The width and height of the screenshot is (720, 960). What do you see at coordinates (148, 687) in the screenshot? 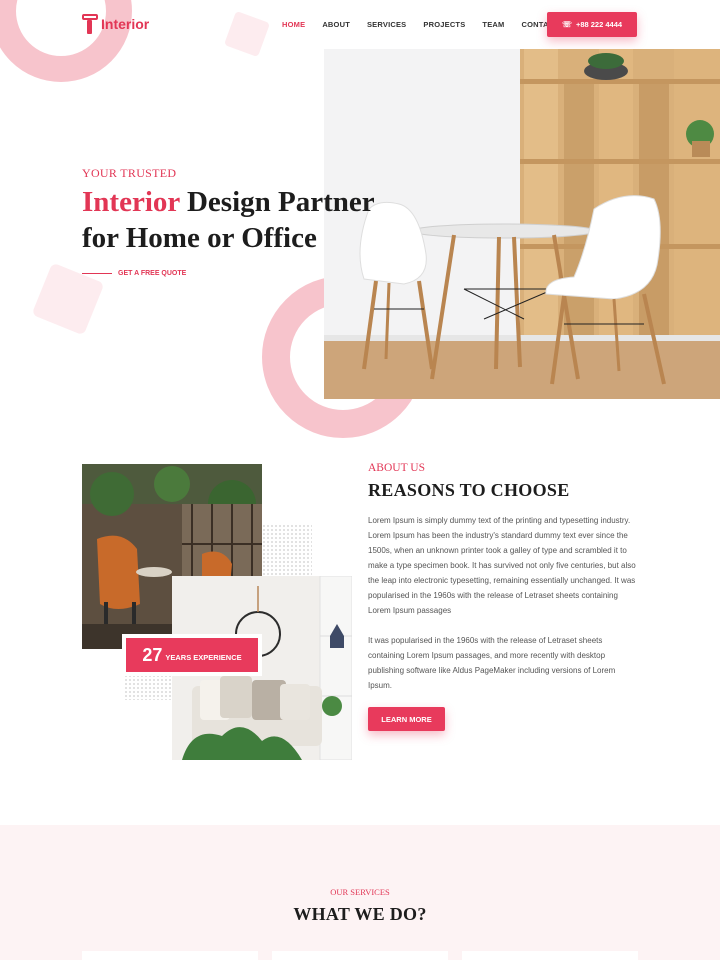
I see `decorative-dots-lower` at bounding box center [148, 687].